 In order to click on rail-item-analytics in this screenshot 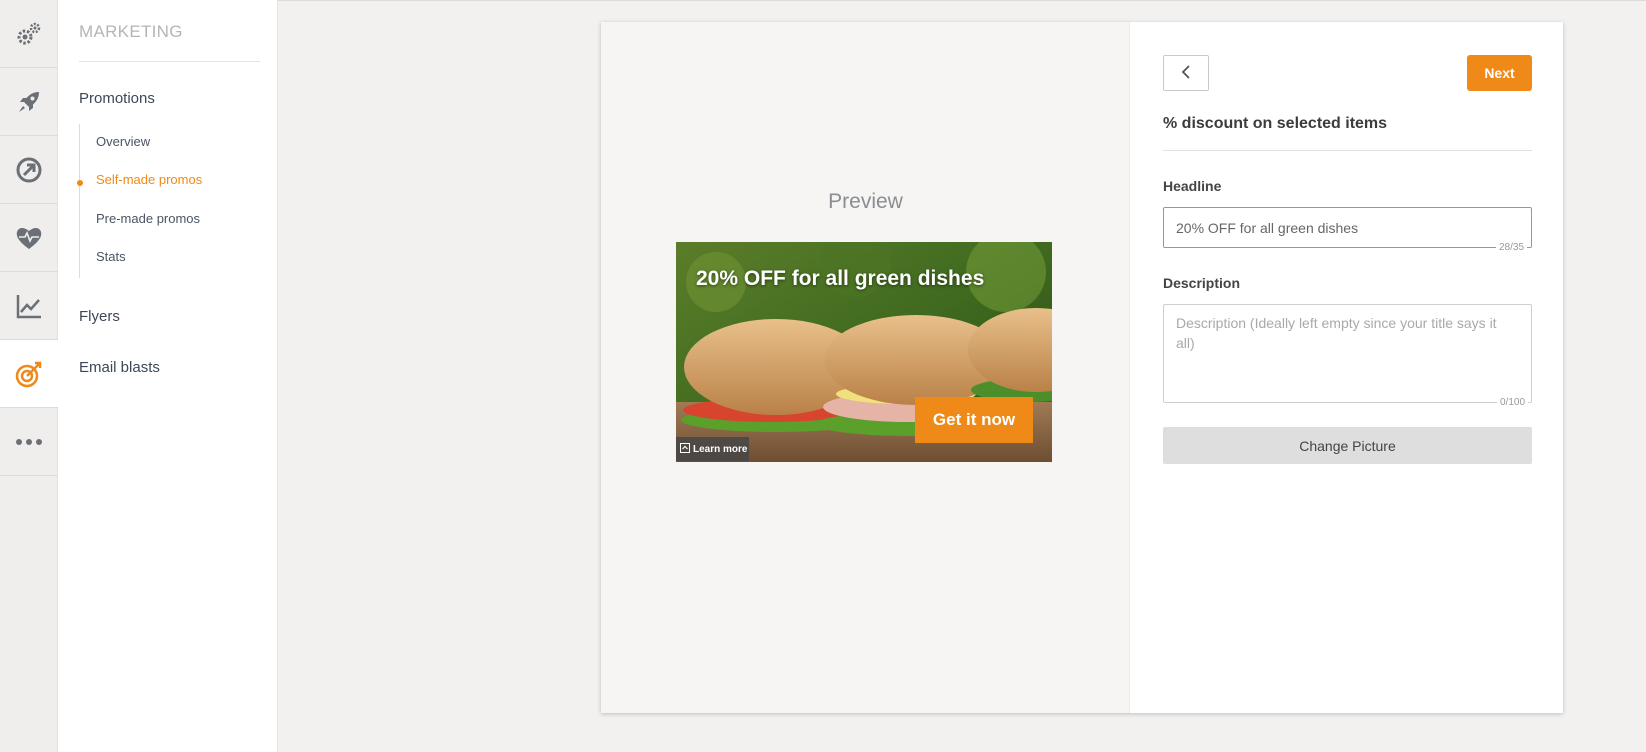, I will do `click(29, 306)`.